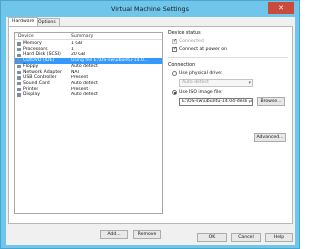 Image resolution: width=320 pixels, height=249 pixels. Describe the element at coordinates (19, 44) in the screenshot. I see `memory-icon` at that location.